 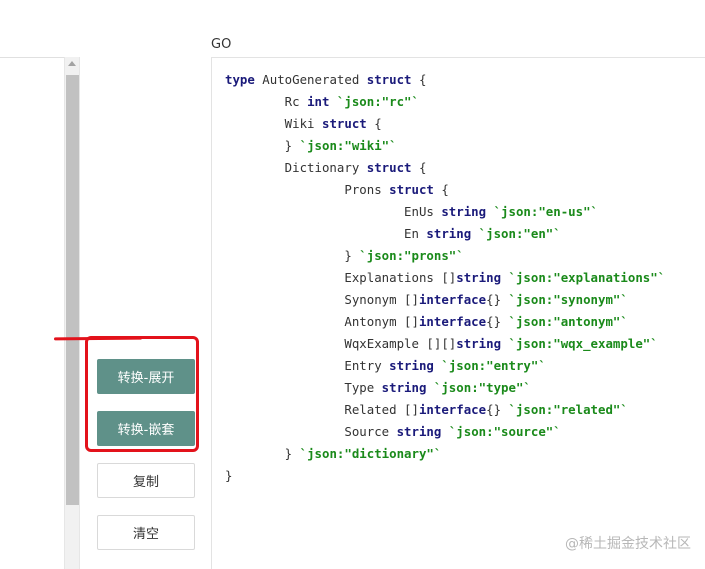 I want to click on watermark: @稀土掘金技术社区, so click(x=628, y=544).